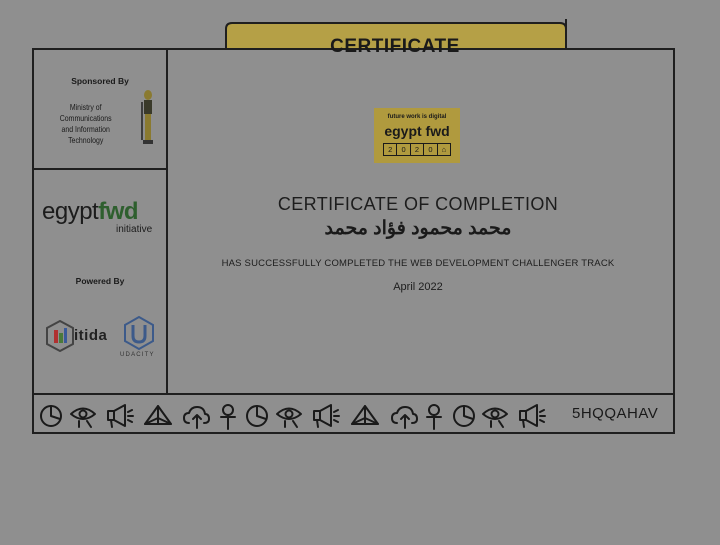  Describe the element at coordinates (85, 134) in the screenshot. I see `ministry-line-2: and Information Technology` at that location.